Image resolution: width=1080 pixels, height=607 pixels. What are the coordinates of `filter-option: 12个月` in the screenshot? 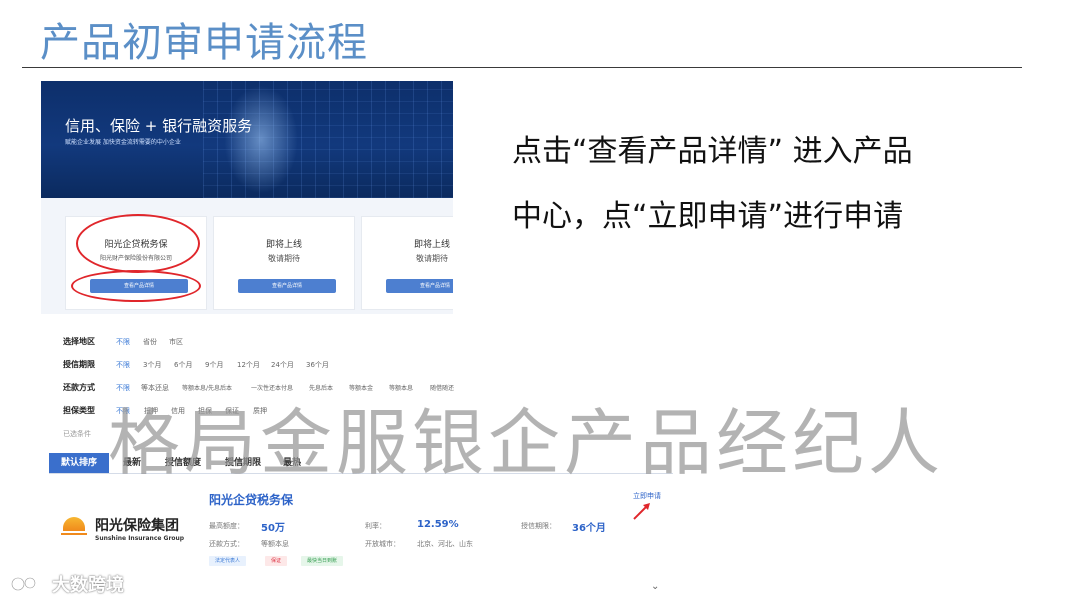 It's located at (248, 365).